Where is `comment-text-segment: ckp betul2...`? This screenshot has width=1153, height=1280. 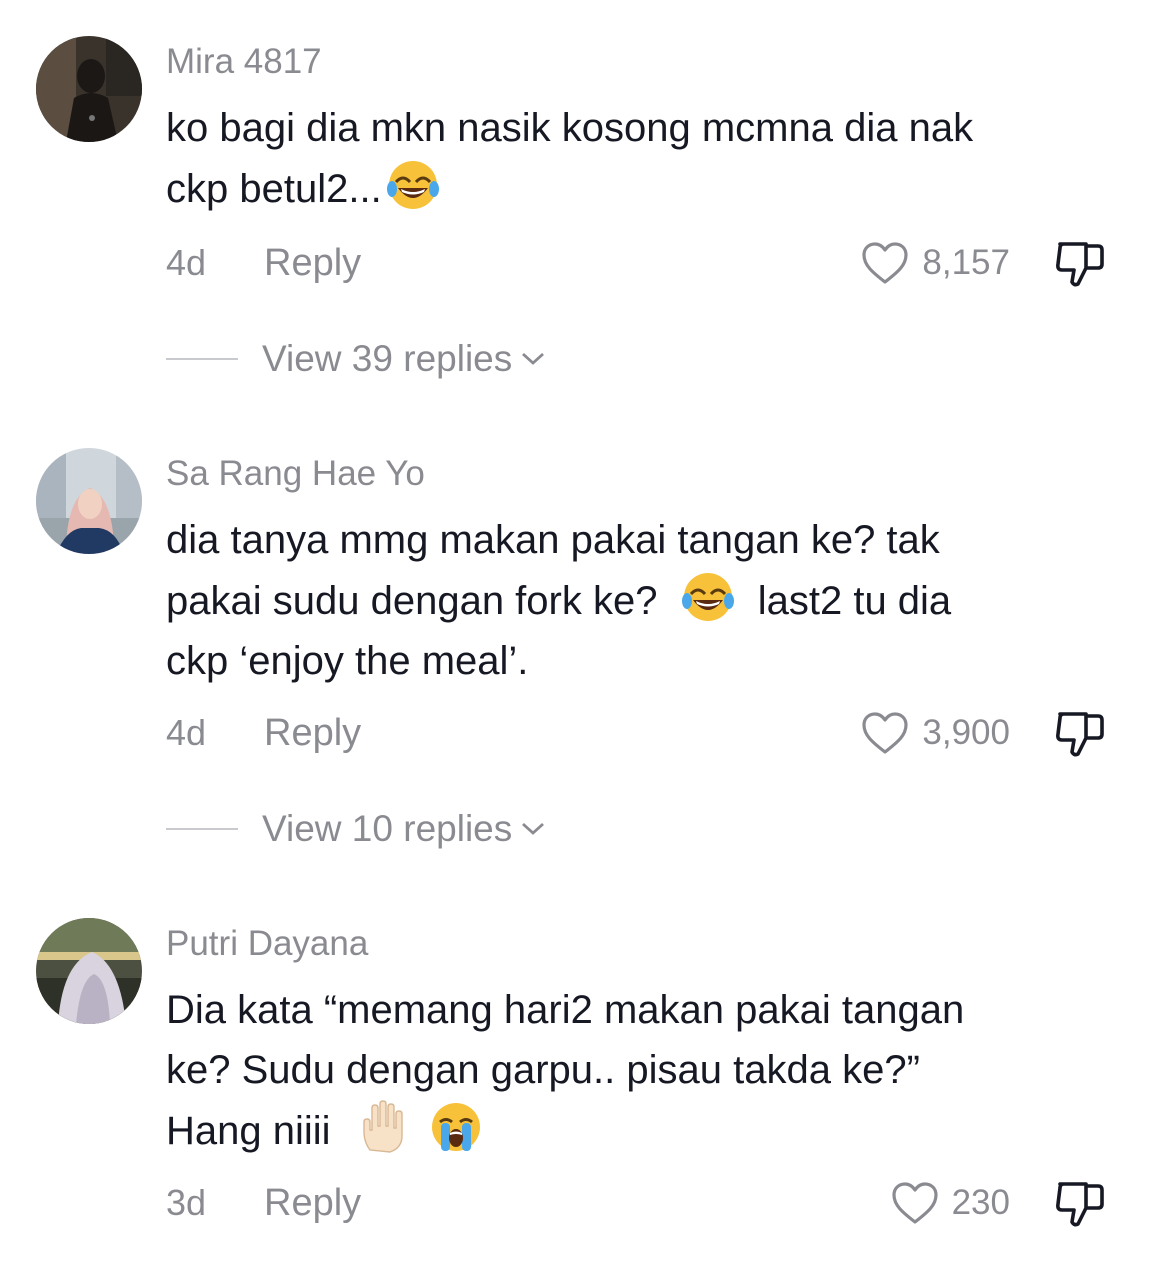 comment-text-segment: ckp betul2... is located at coordinates (274, 189).